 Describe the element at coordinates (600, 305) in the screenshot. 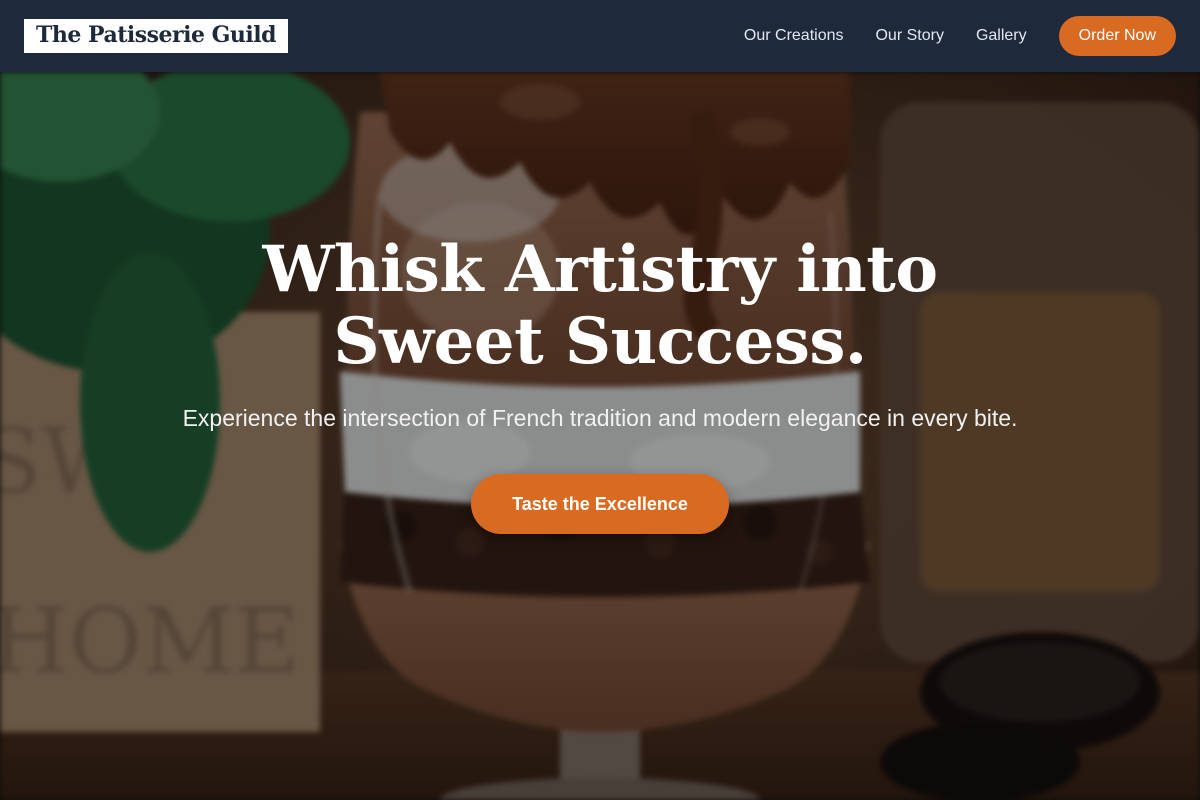

I see `hero-title: Whisk Artistry into Sweet Success.` at that location.